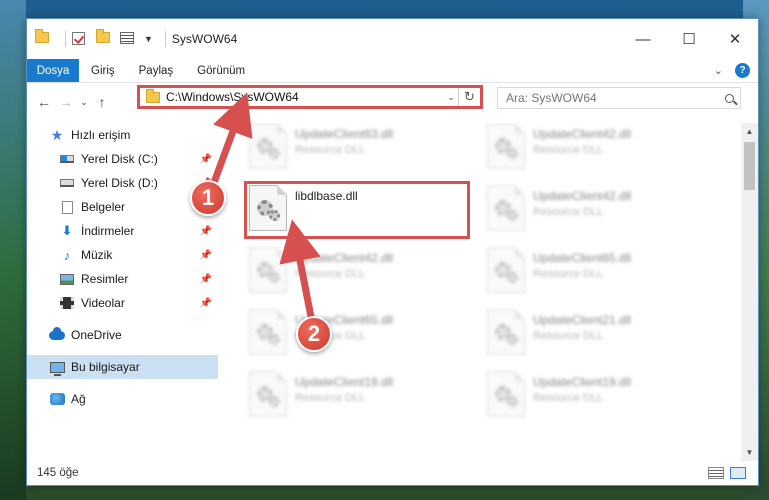  Describe the element at coordinates (643, 39) in the screenshot. I see `minimize-button: —` at that location.